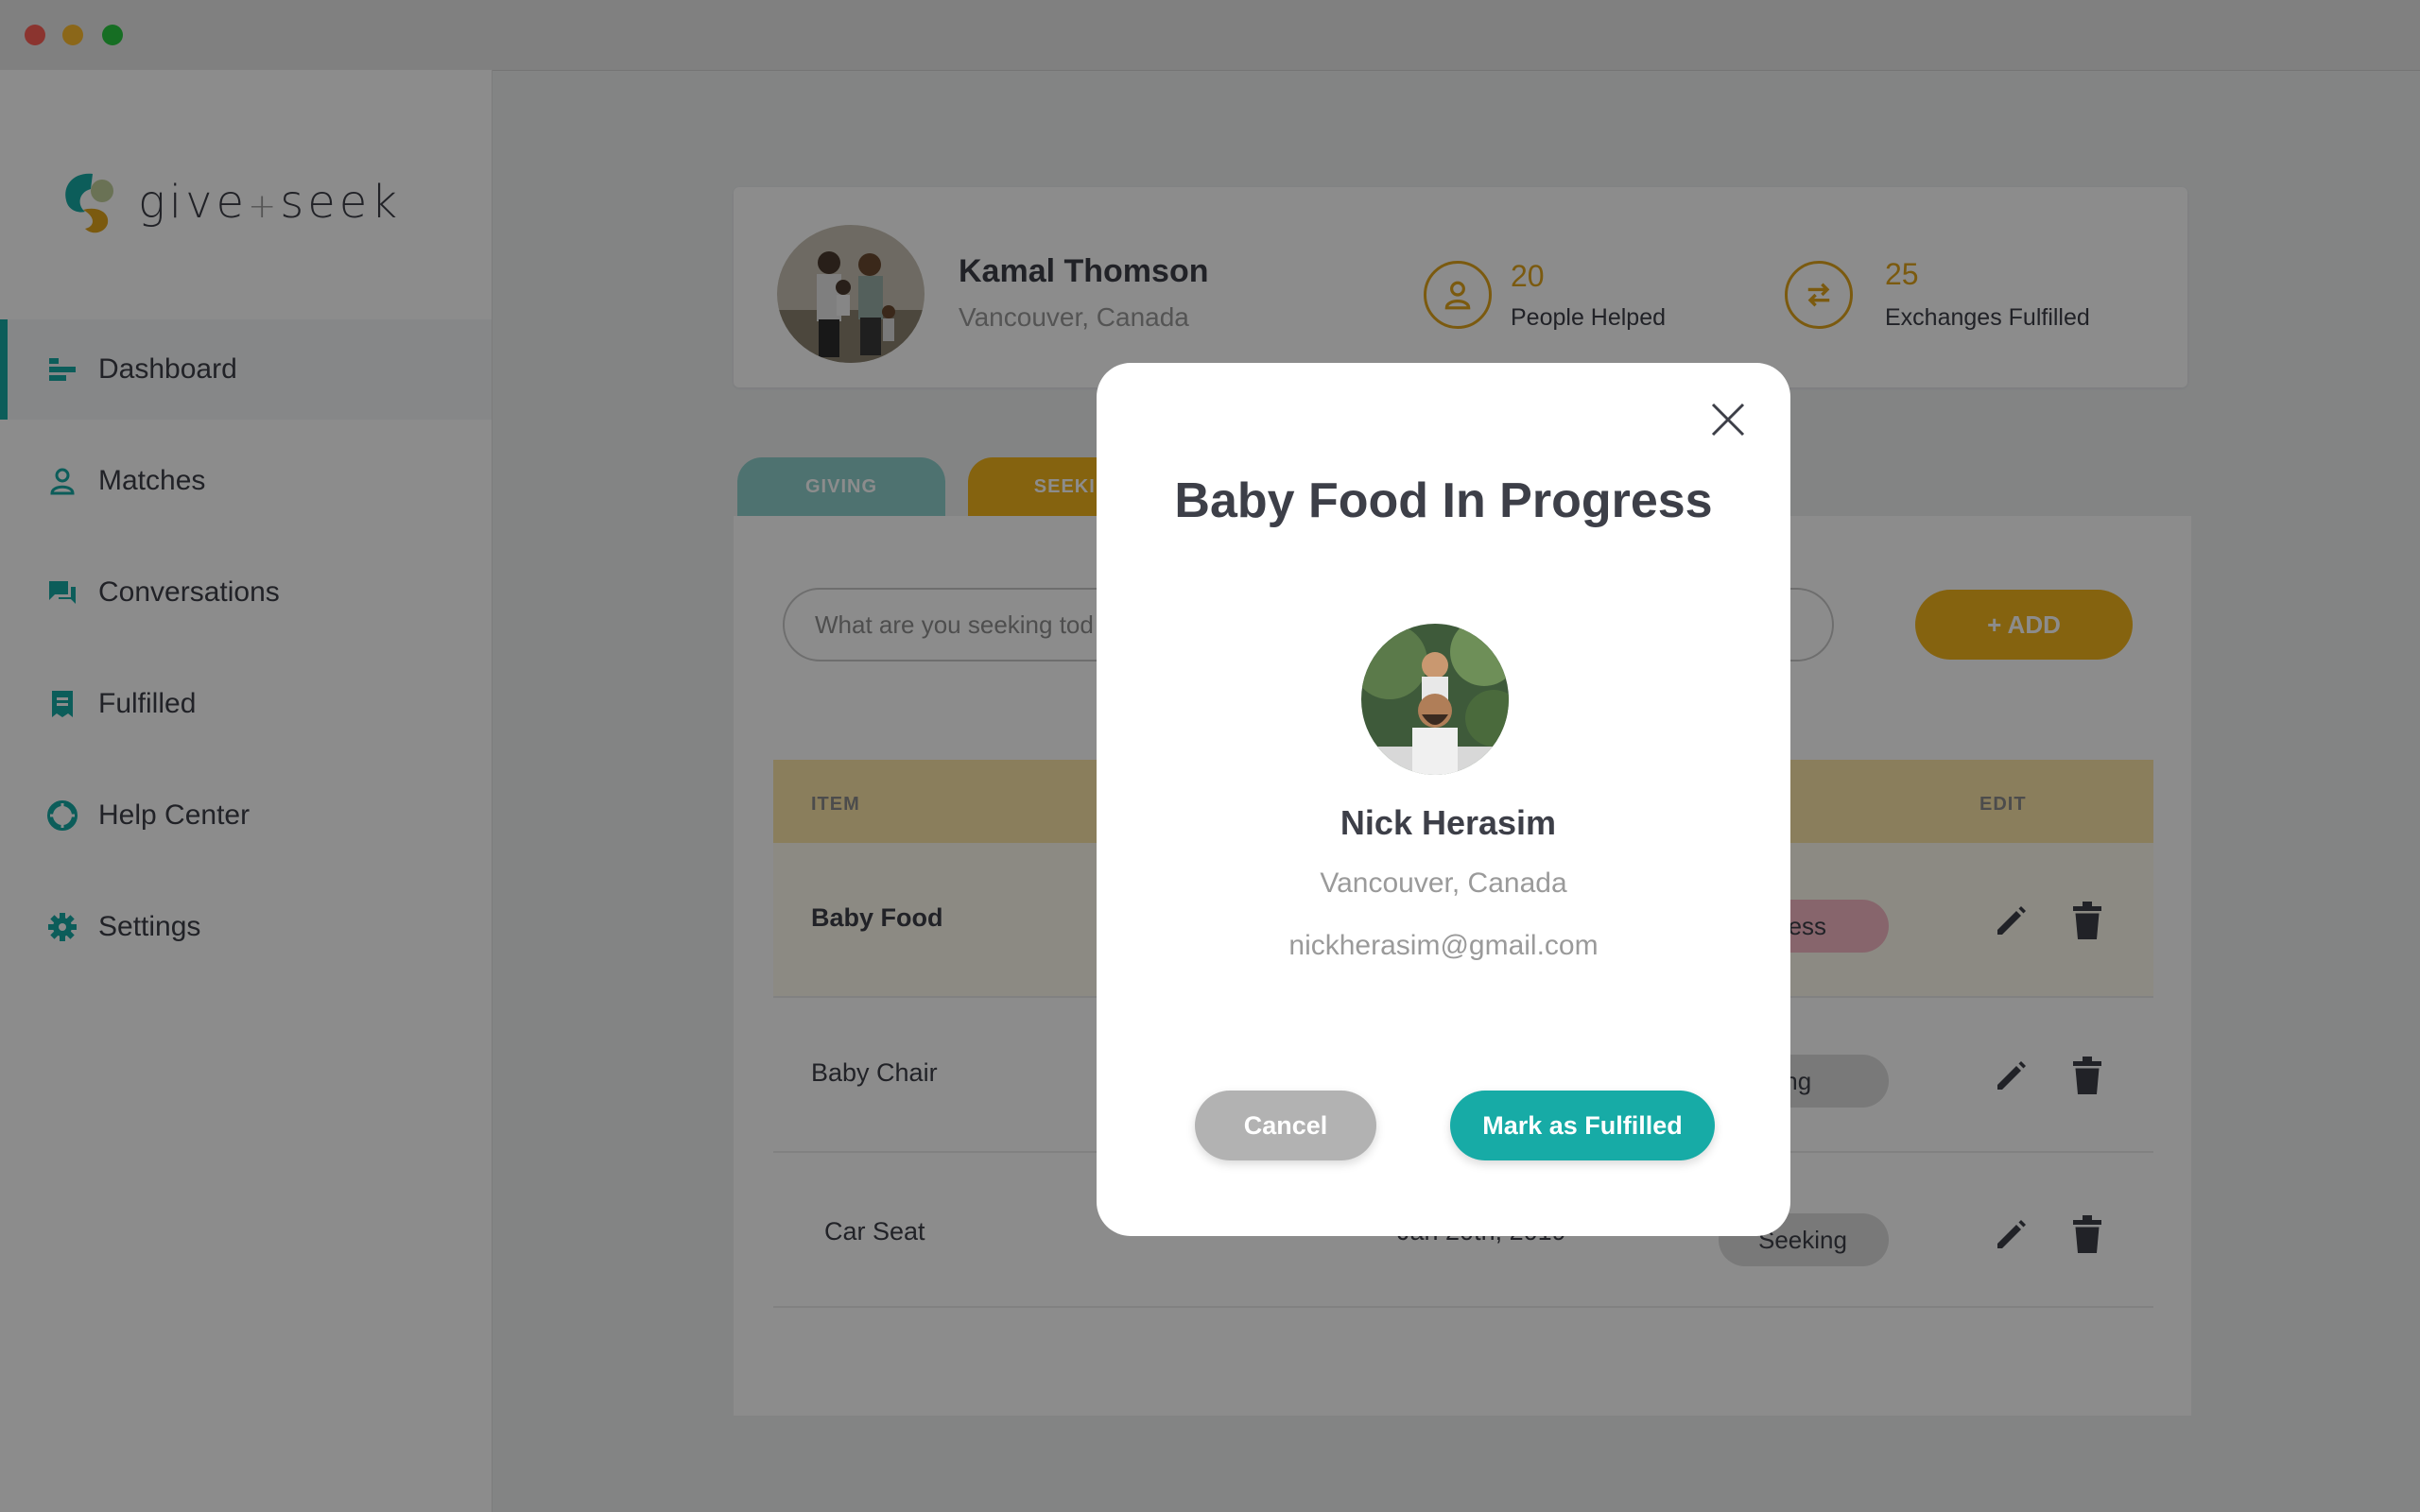 The image size is (2420, 1512). Describe the element at coordinates (1728, 419) in the screenshot. I see `close-icon` at that location.